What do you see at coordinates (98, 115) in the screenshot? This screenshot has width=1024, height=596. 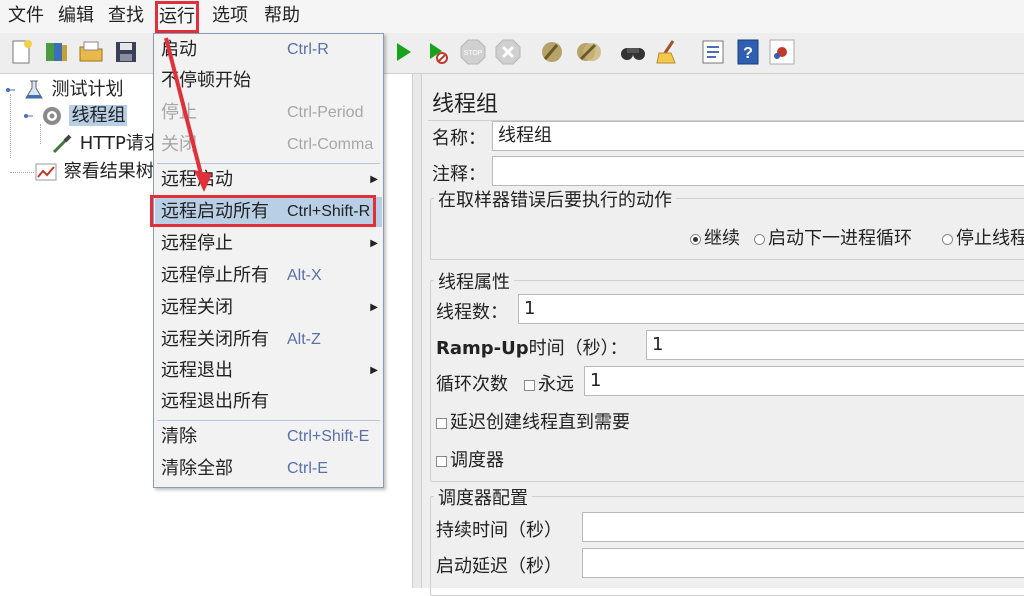 I see `tree-node-label: 线程组` at bounding box center [98, 115].